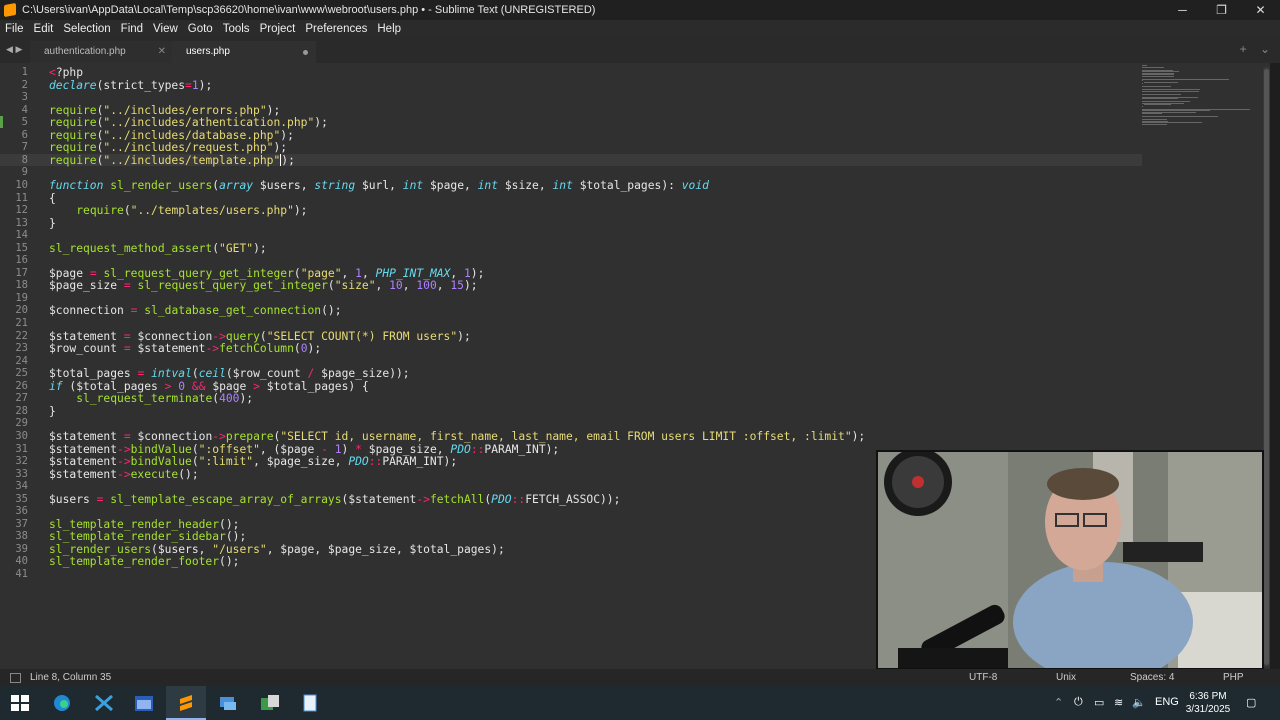 This screenshot has height=720, width=1280. Describe the element at coordinates (1118, 702) in the screenshot. I see `network-icon: ≋` at that location.